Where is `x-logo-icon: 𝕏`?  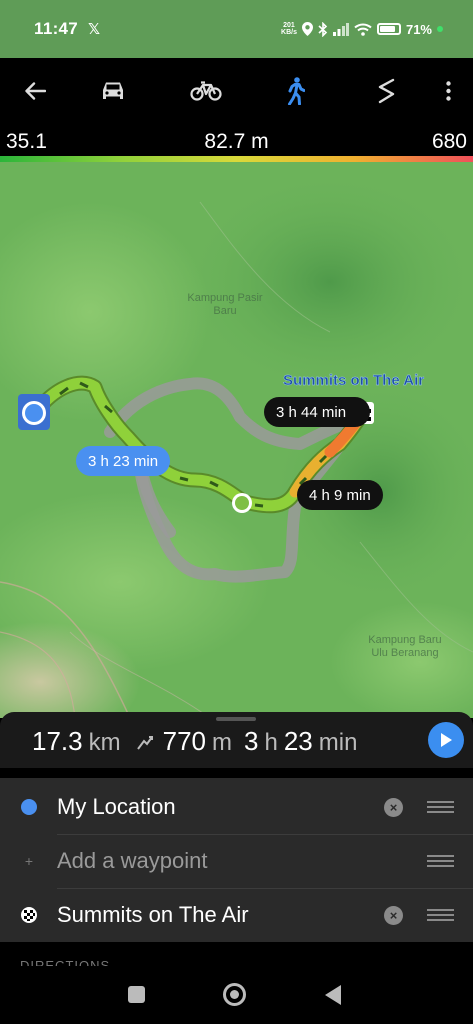 x-logo-icon: 𝕏 is located at coordinates (94, 29).